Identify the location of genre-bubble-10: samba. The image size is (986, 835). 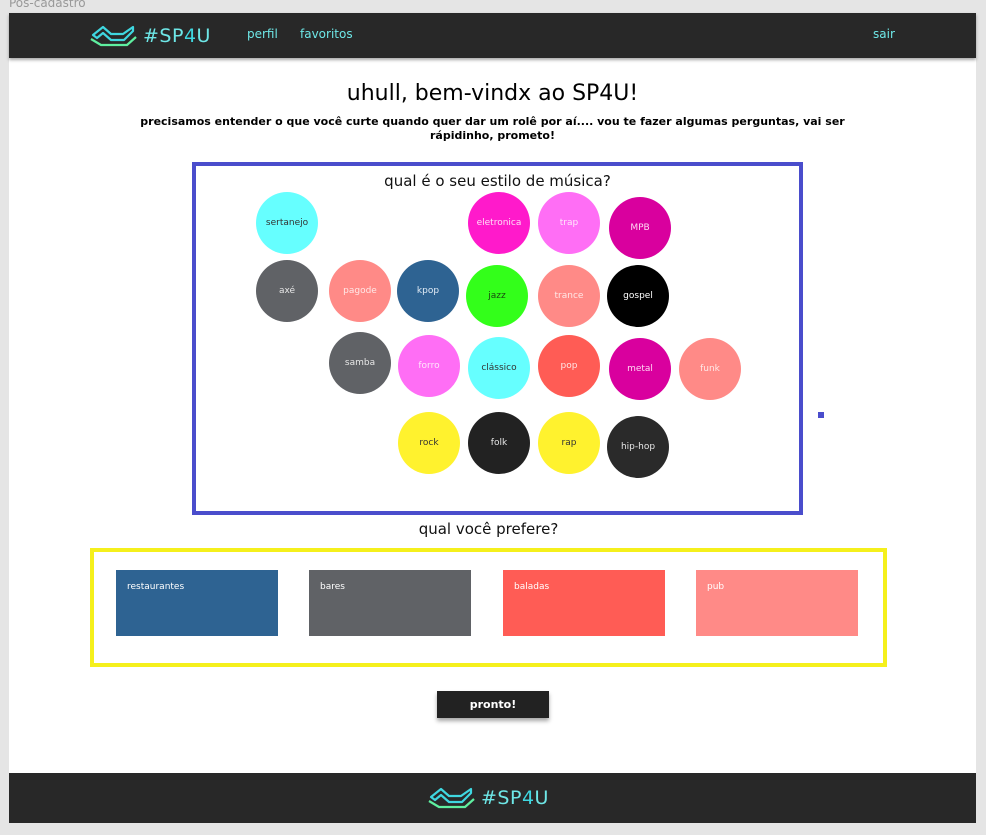
(360, 363).